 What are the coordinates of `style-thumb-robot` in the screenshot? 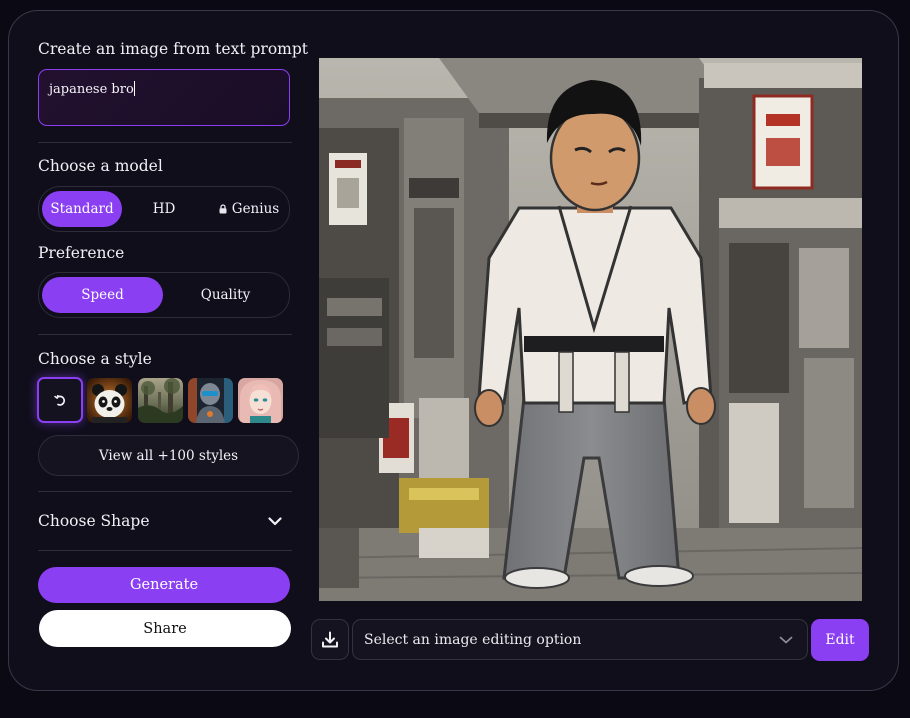 It's located at (210, 400).